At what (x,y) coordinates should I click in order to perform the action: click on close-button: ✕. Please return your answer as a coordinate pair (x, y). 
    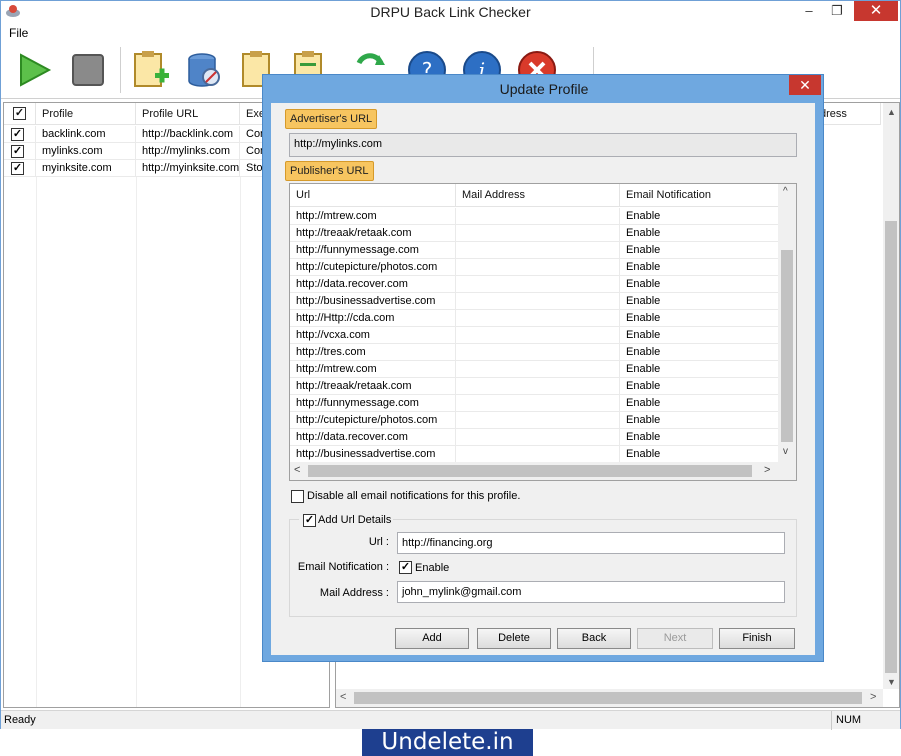
    Looking at the image, I should click on (876, 11).